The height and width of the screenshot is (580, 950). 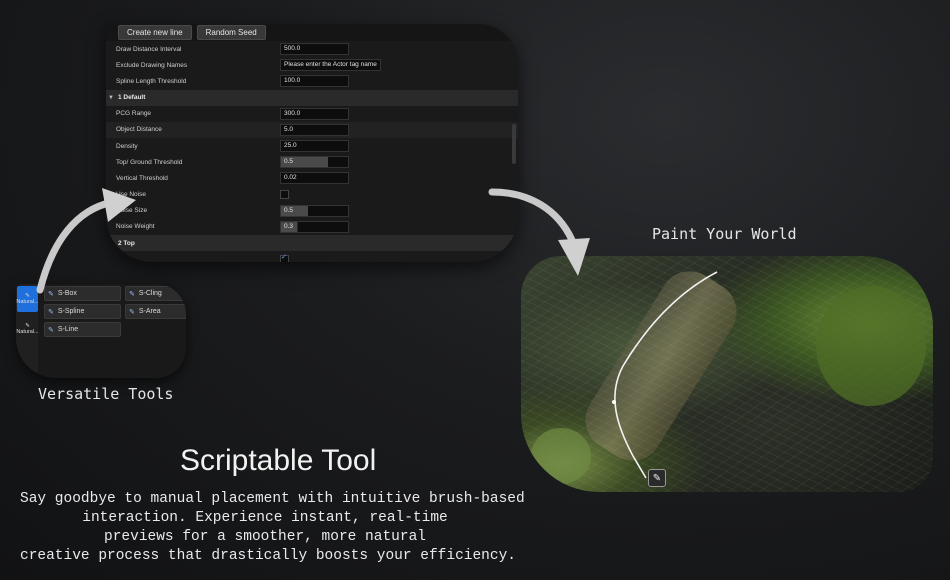 What do you see at coordinates (106, 394) in the screenshot?
I see `versatile-tools-caption: Versatile Tools` at bounding box center [106, 394].